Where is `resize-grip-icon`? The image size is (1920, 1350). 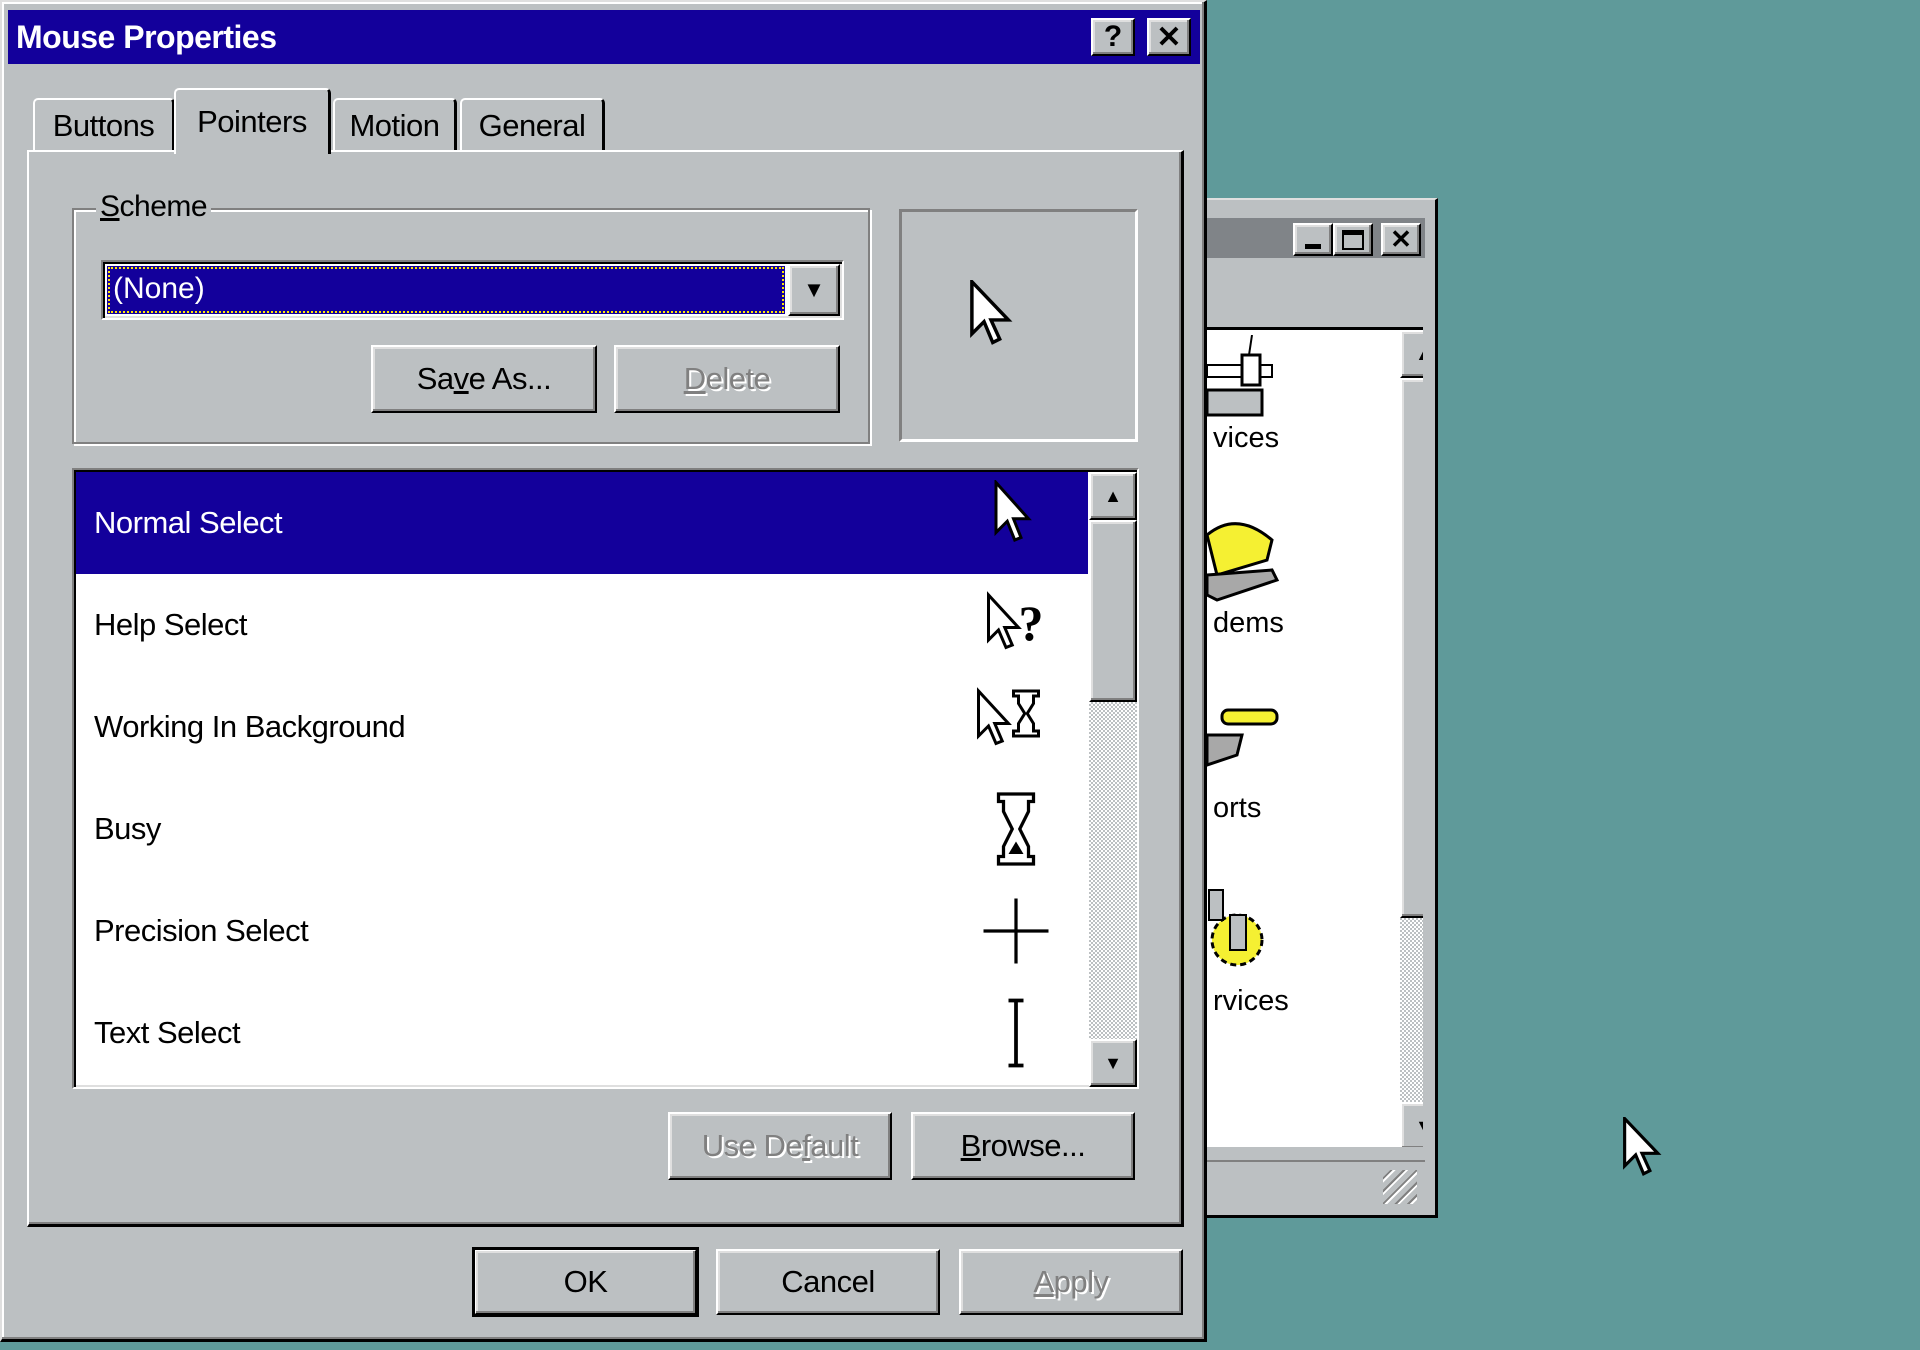
resize-grip-icon is located at coordinates (1400, 1187).